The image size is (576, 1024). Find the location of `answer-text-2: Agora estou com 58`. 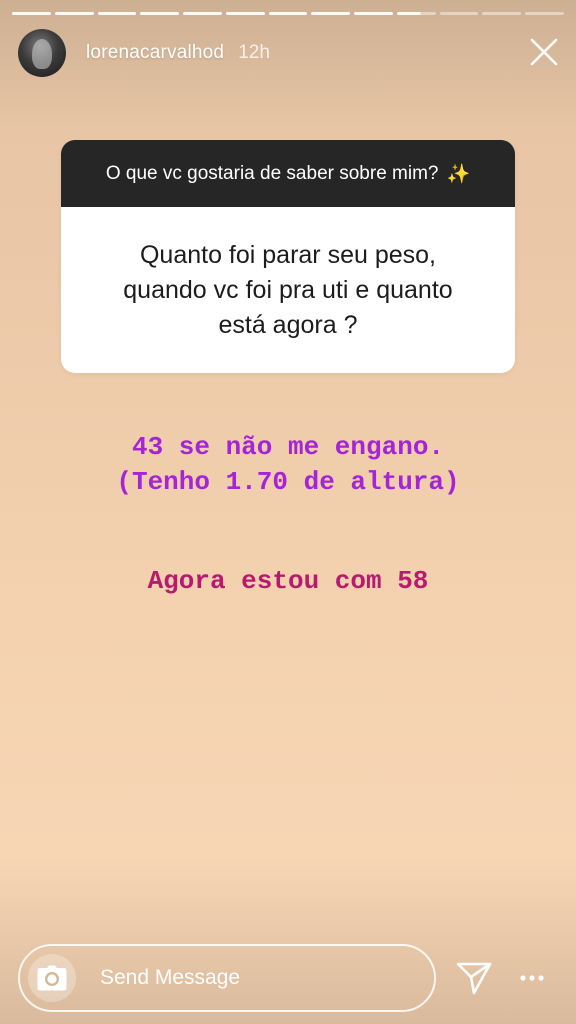

answer-text-2: Agora estou com 58 is located at coordinates (288, 581).